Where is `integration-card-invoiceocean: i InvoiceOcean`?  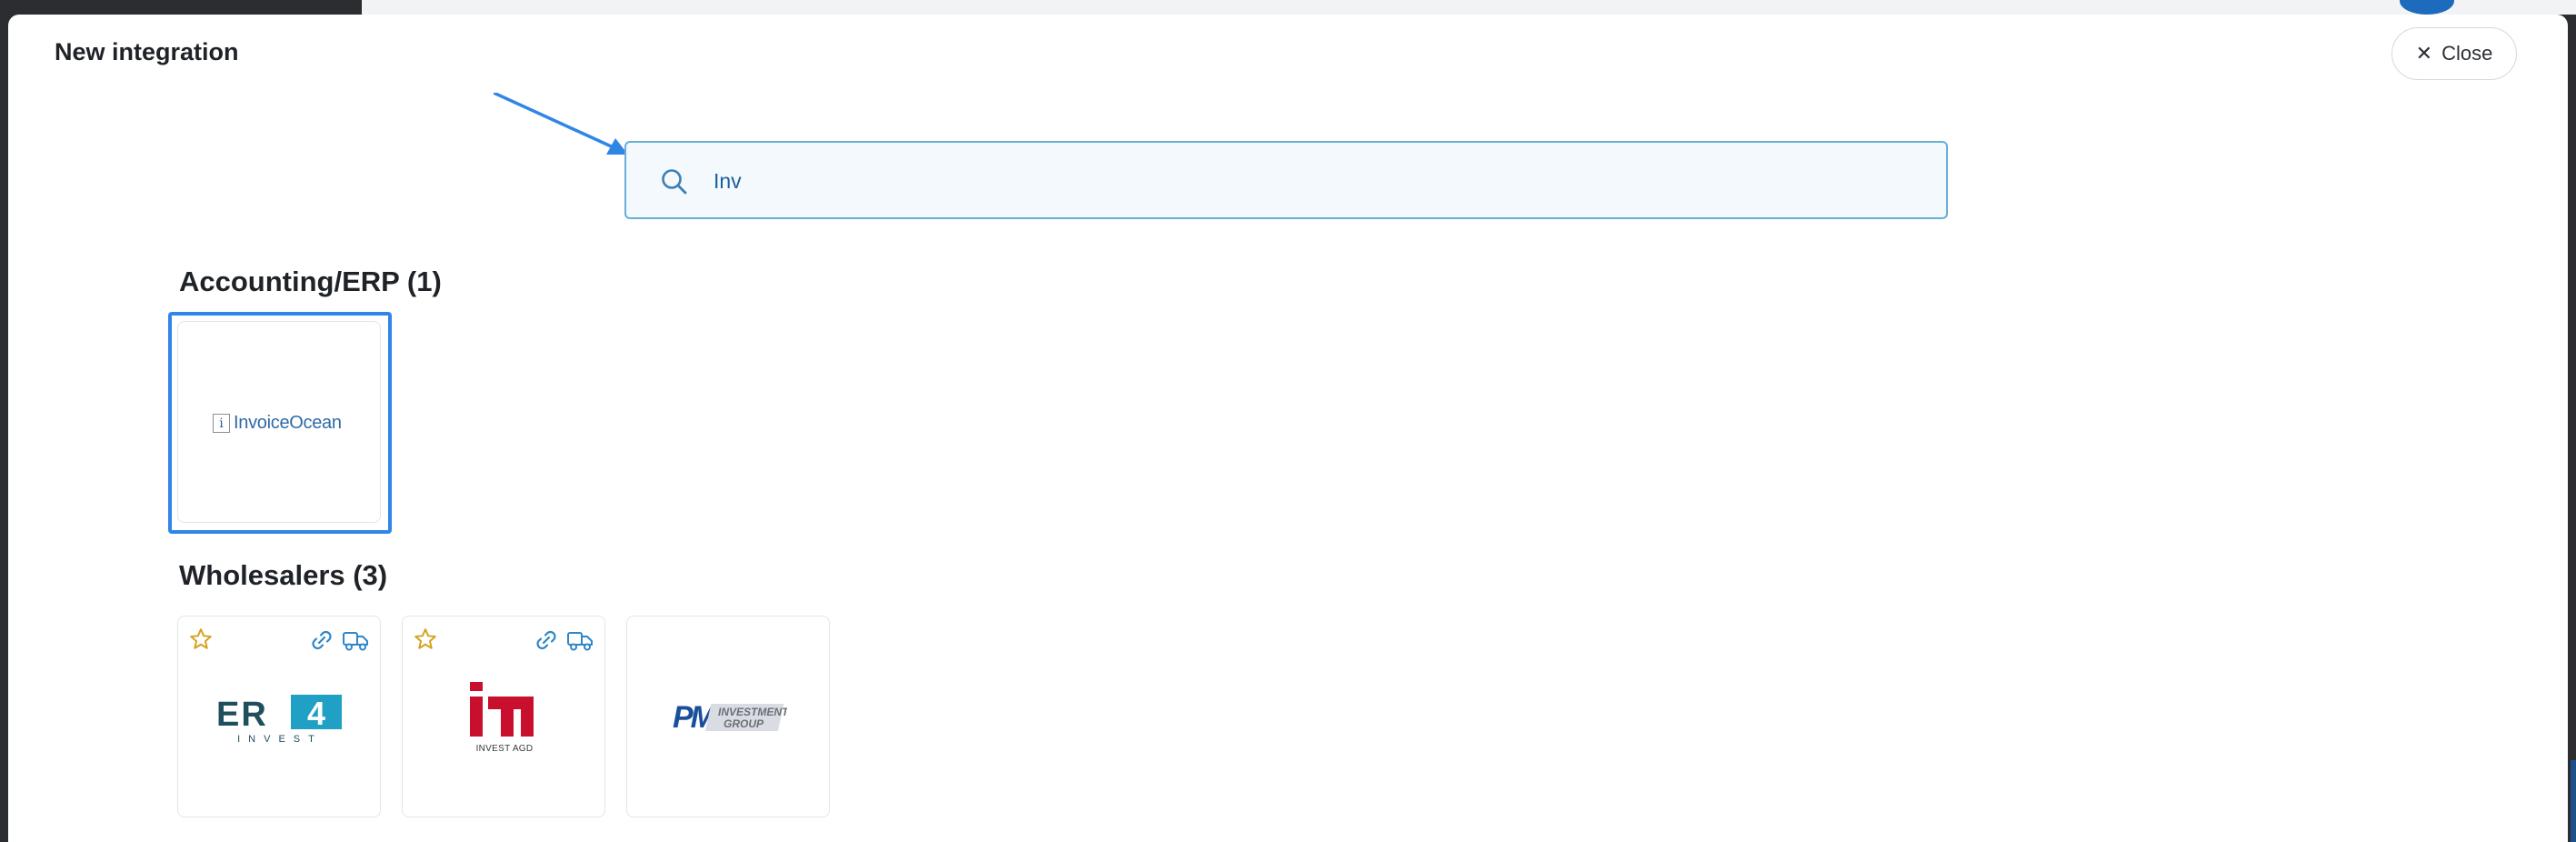
integration-card-invoiceocean: i InvoiceOcean is located at coordinates (279, 422).